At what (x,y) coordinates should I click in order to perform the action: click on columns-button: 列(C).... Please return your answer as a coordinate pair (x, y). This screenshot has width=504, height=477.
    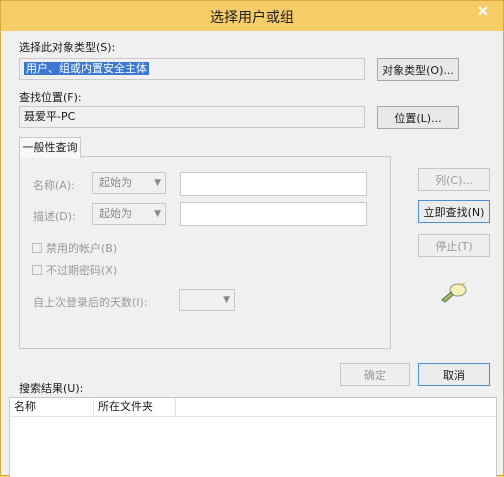
    Looking at the image, I should click on (454, 179).